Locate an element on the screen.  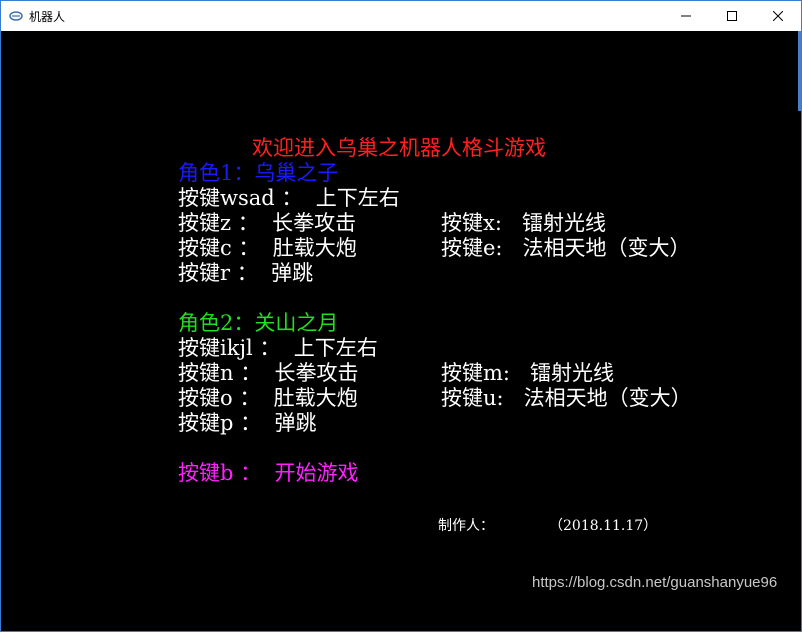
close-button is located at coordinates (778, 16).